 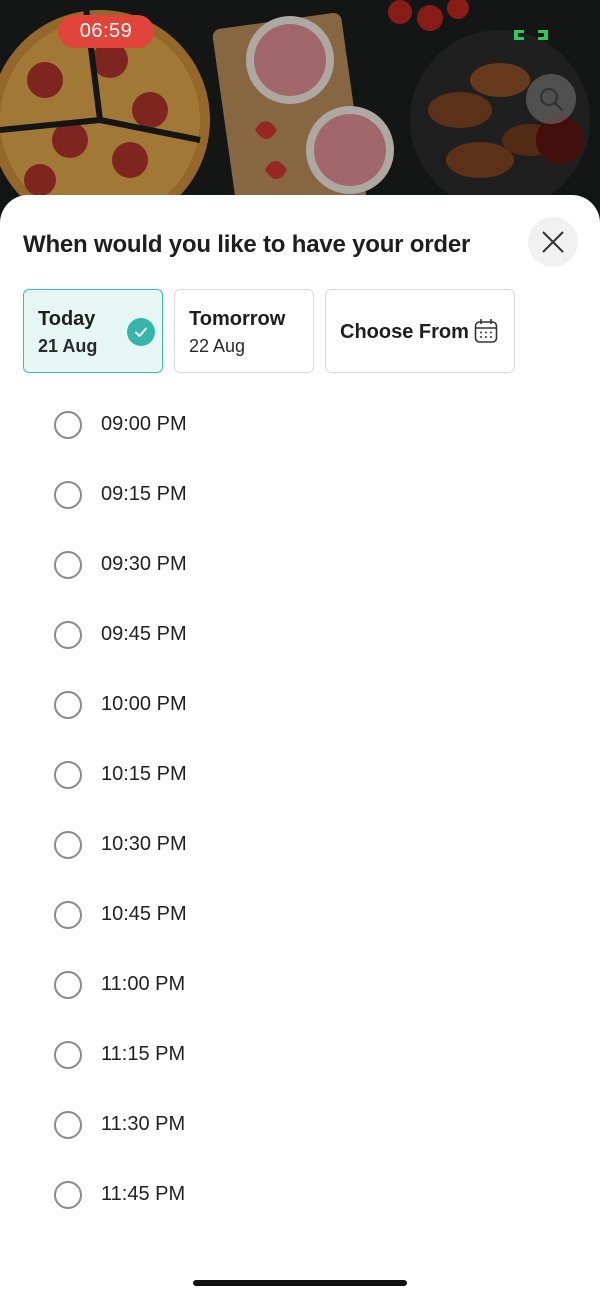 I want to click on time-slot-label: 10:00 PM, so click(x=144, y=704).